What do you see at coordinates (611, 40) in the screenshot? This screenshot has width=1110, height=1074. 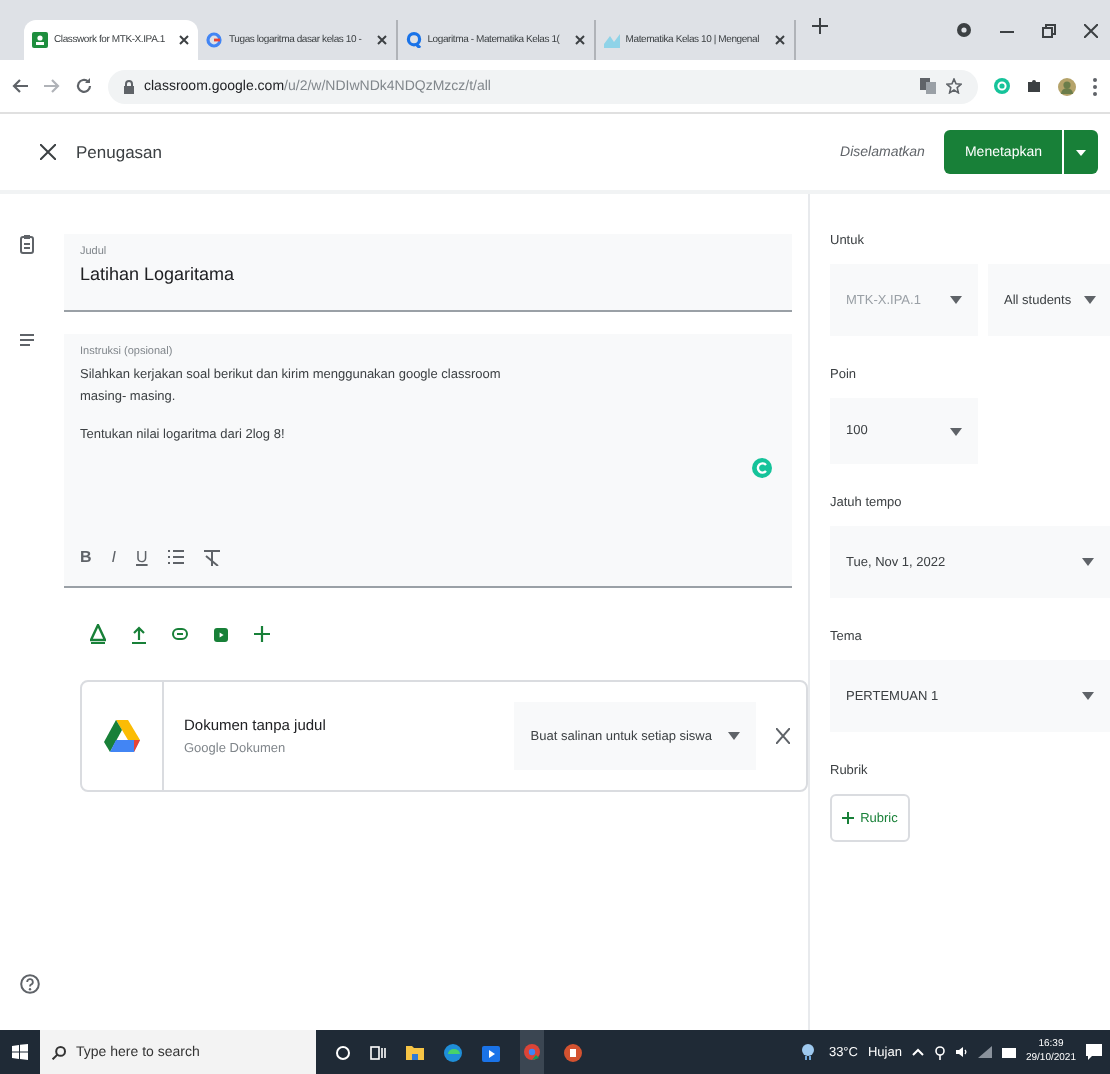 I see `site-icon` at bounding box center [611, 40].